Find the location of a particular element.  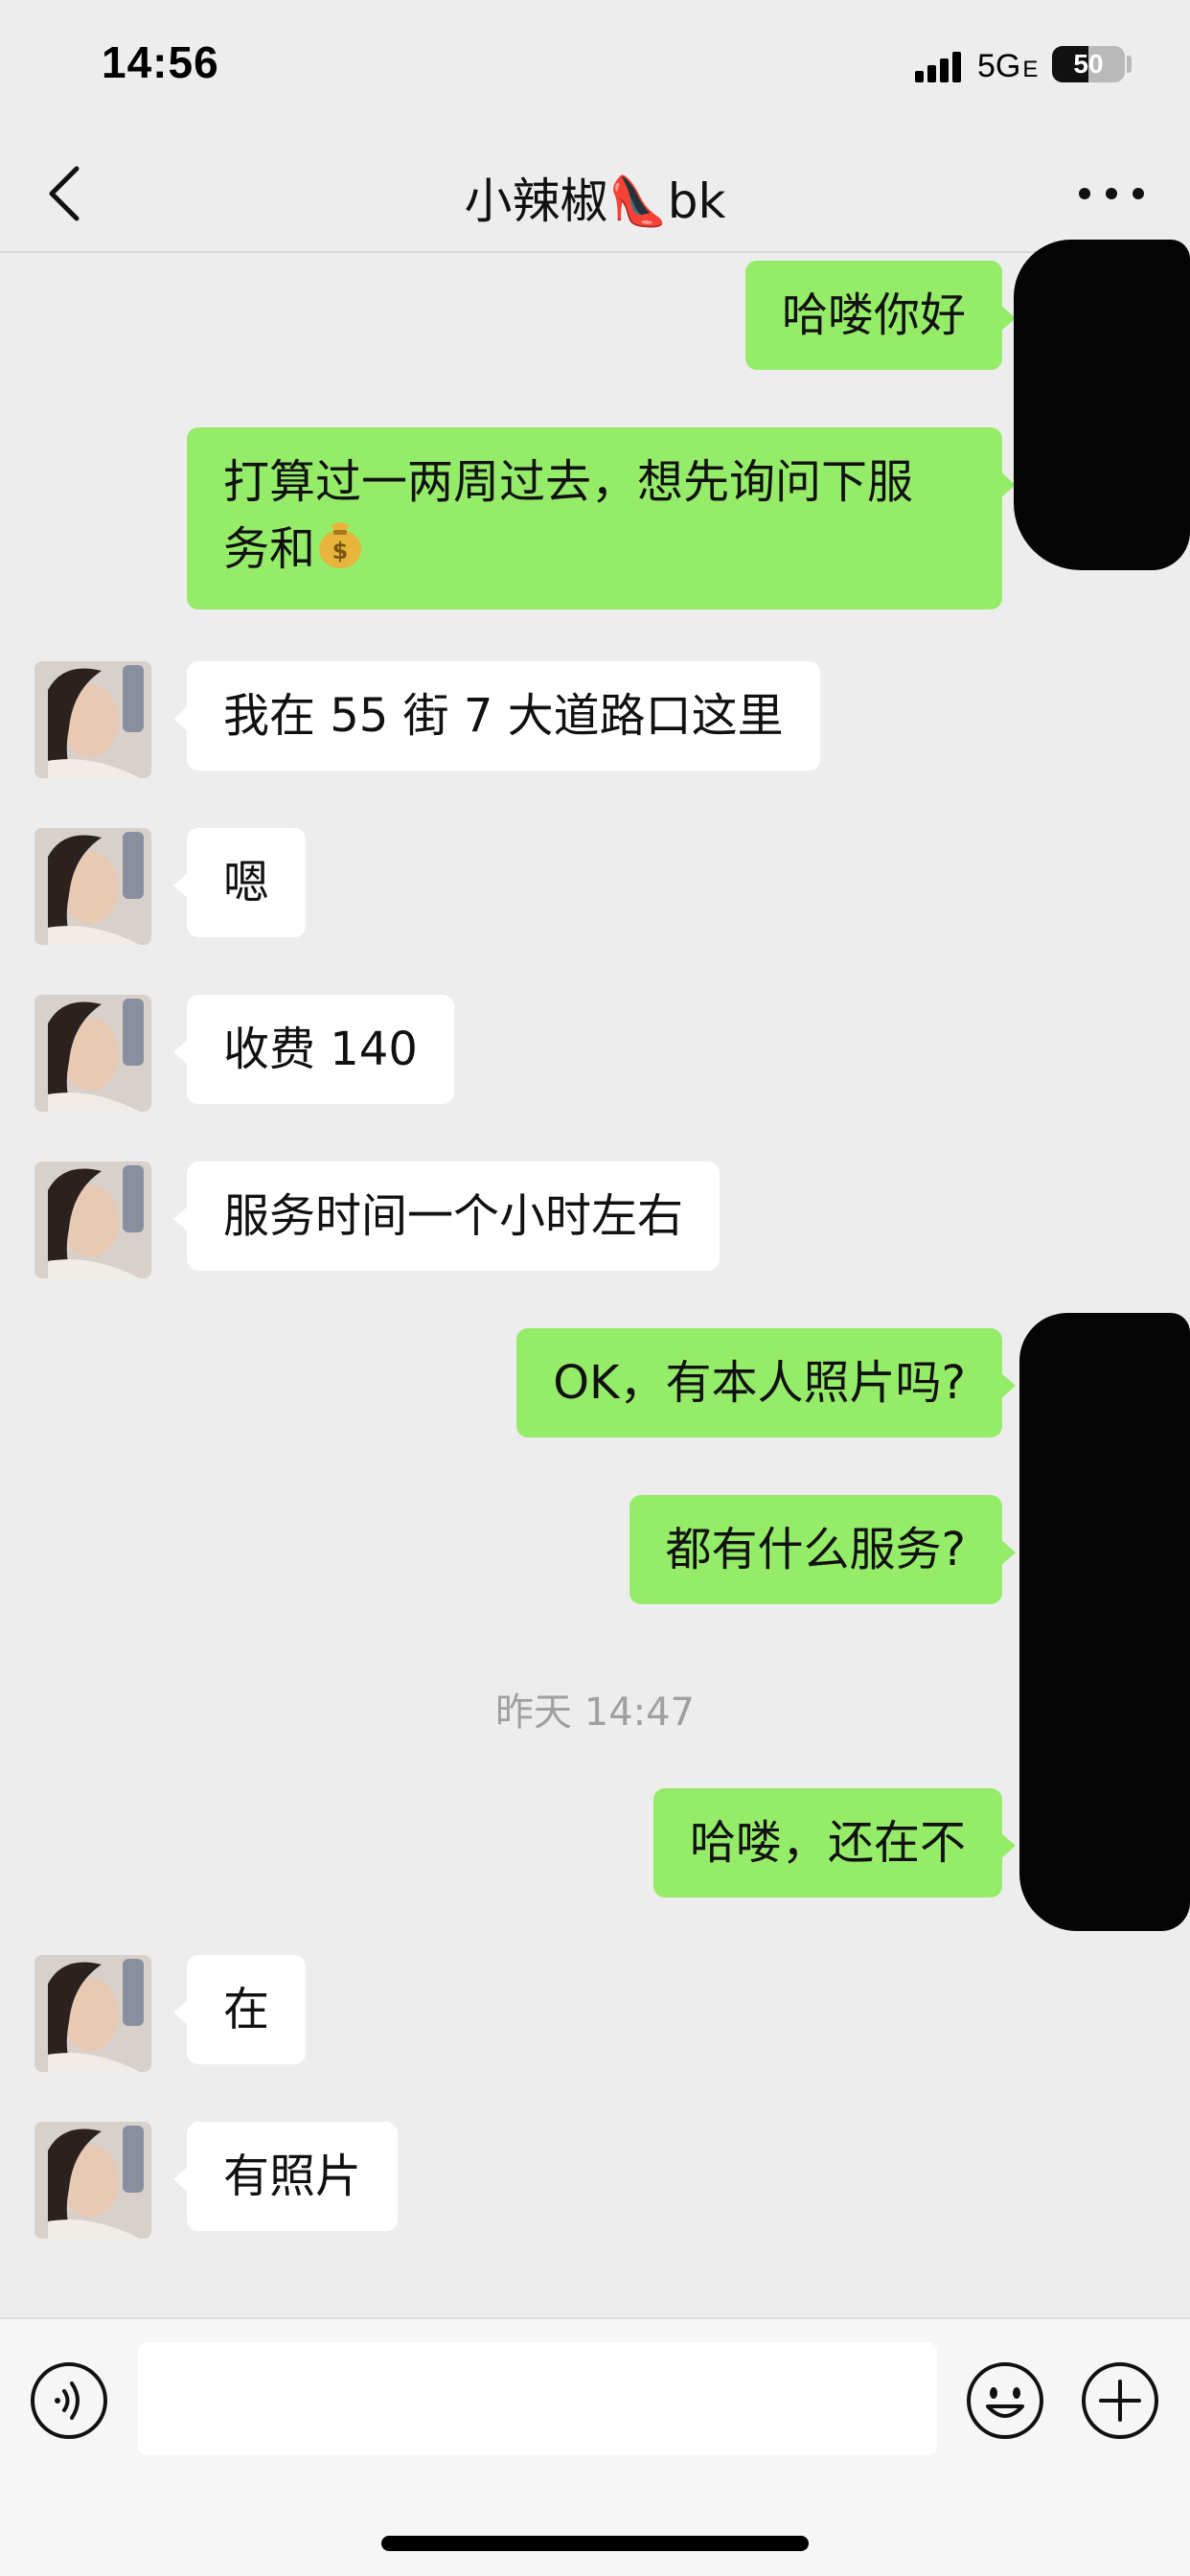

status-bar: 14:56 5GE 50 is located at coordinates (595, 67).